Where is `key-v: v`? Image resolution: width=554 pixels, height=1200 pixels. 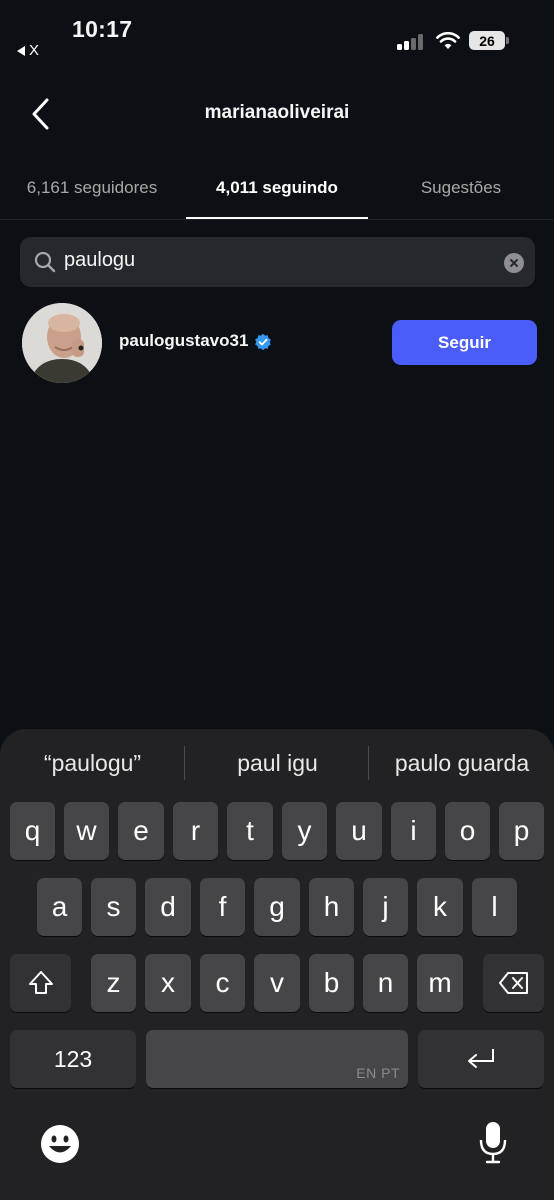 key-v: v is located at coordinates (277, 983).